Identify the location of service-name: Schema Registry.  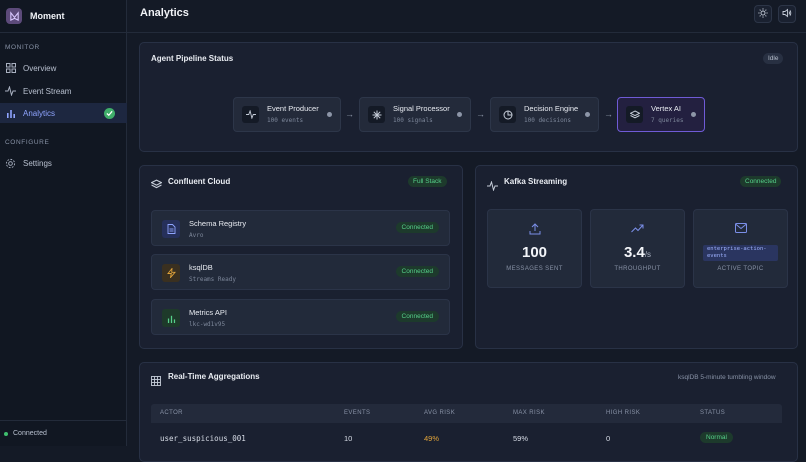
(218, 223).